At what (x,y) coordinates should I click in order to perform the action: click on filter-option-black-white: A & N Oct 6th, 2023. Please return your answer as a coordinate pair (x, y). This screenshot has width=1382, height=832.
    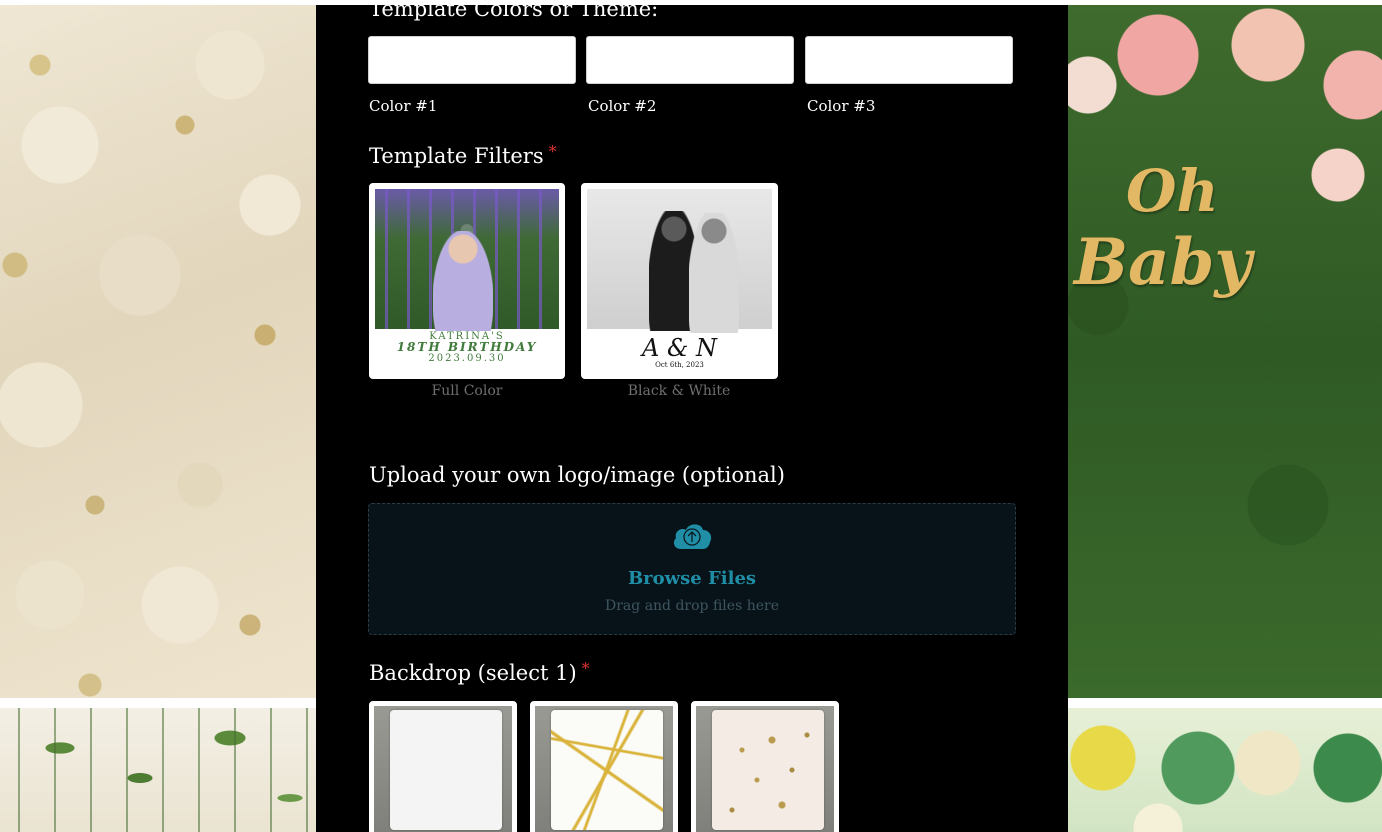
    Looking at the image, I should click on (679, 281).